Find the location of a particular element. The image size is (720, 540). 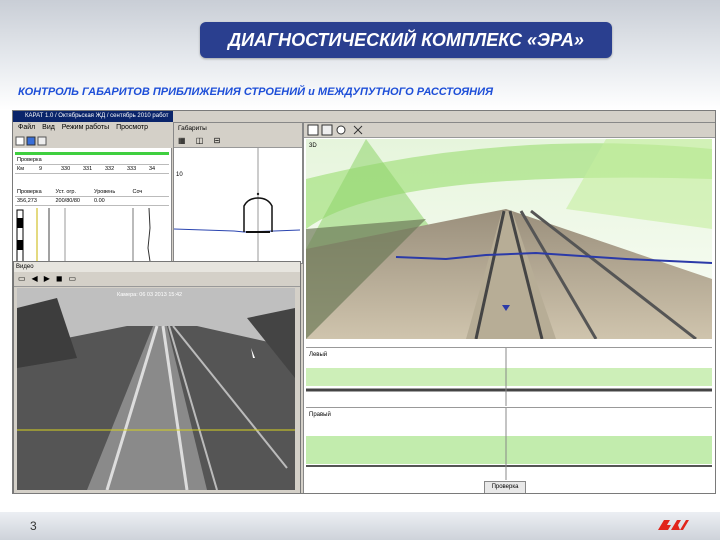

main-menu-bar: Файл Вид Режим работы Просмотр is located at coordinates (93, 128).